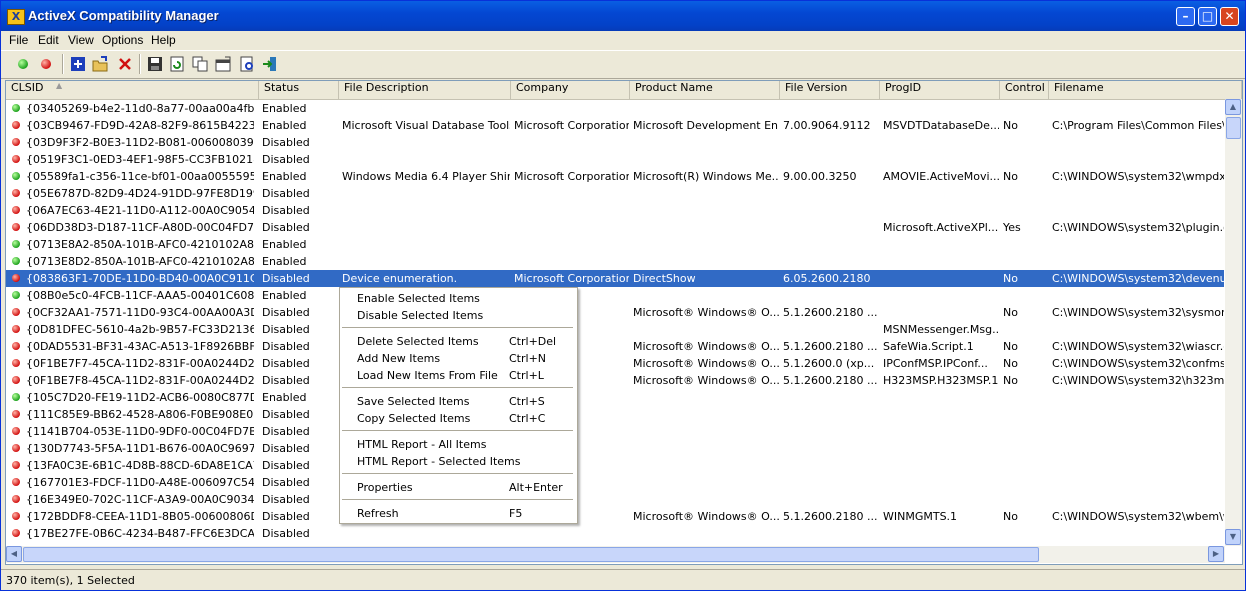  What do you see at coordinates (531, 554) in the screenshot?
I see `horizontal-scroll-thumb` at bounding box center [531, 554].